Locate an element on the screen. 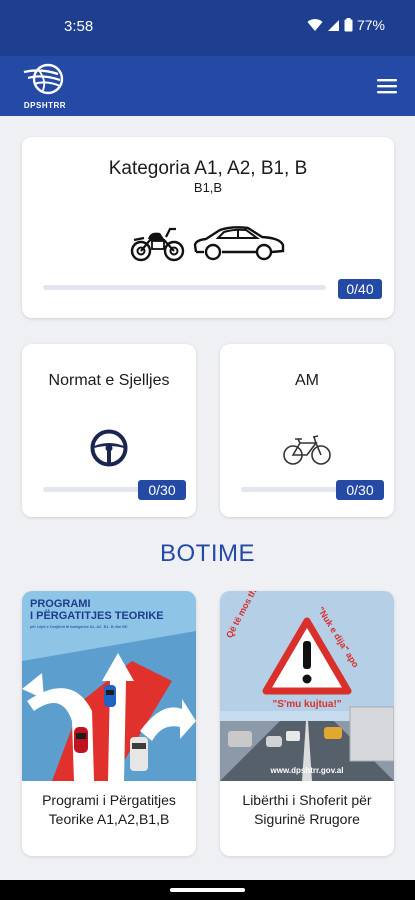 The height and width of the screenshot is (900, 415). publication-caption: Libërthi i Shoferit për Sigurinë Rrugore is located at coordinates (307, 809).